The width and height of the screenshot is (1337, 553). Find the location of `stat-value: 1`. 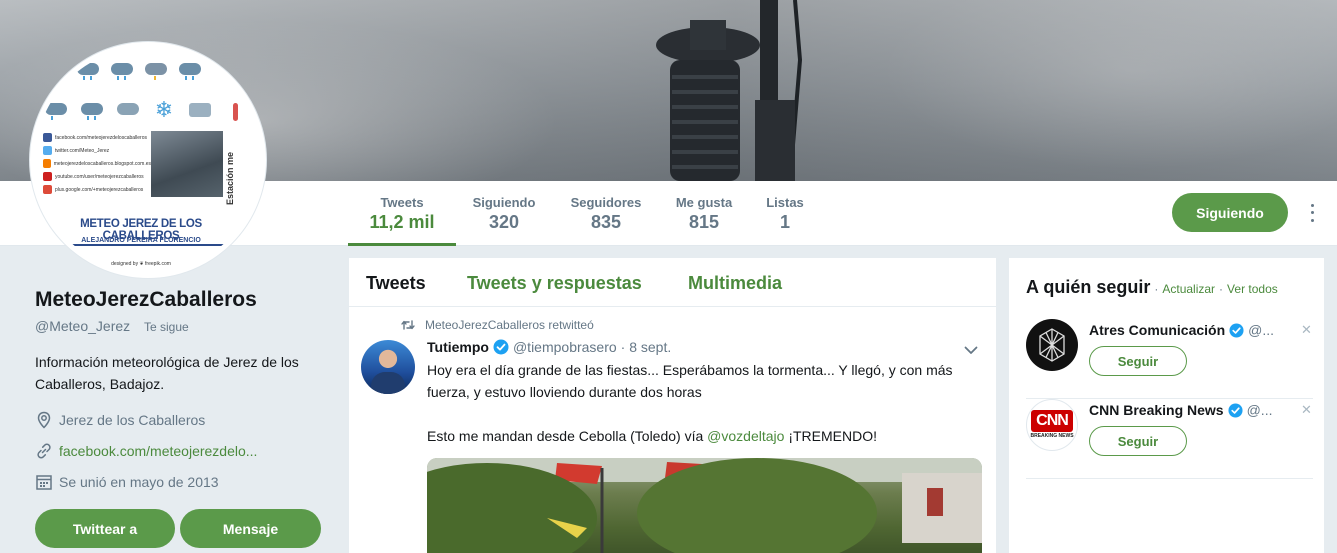

stat-value: 1 is located at coordinates (784, 222).